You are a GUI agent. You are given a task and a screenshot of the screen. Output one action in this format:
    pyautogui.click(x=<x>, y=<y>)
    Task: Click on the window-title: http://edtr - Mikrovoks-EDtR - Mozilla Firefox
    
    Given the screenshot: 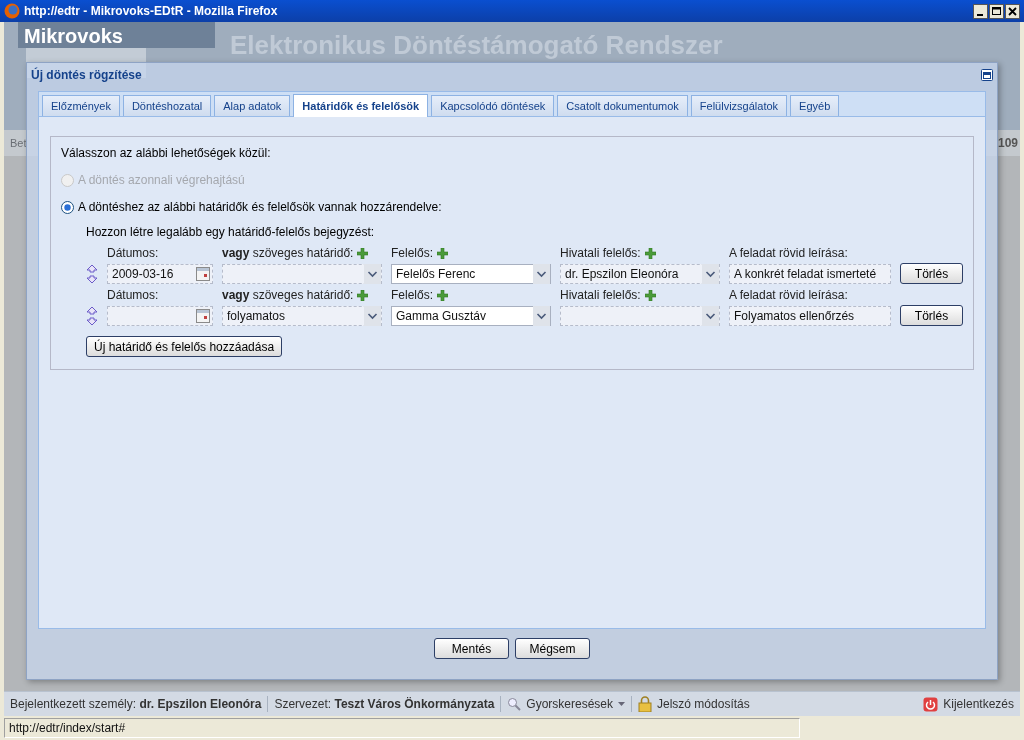 What is the action you would take?
    pyautogui.click(x=151, y=11)
    